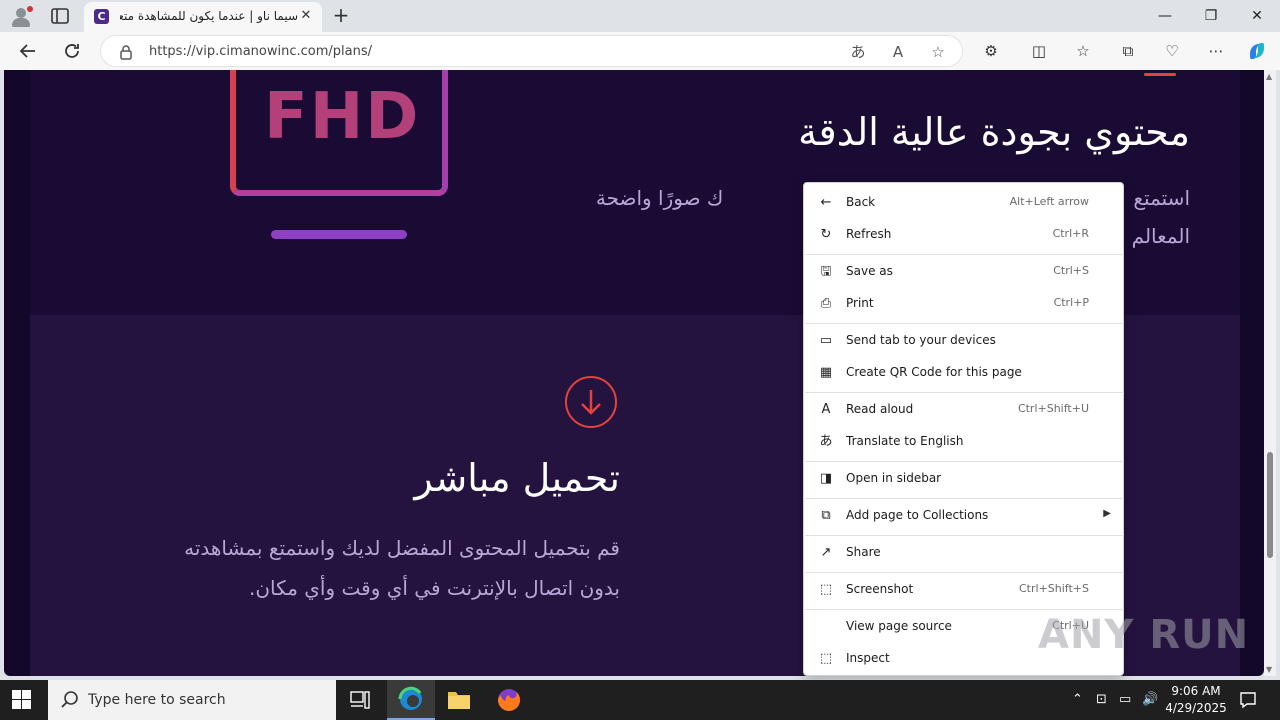 Image resolution: width=1280 pixels, height=720 pixels. I want to click on extensions-icon: ⚙, so click(991, 51).